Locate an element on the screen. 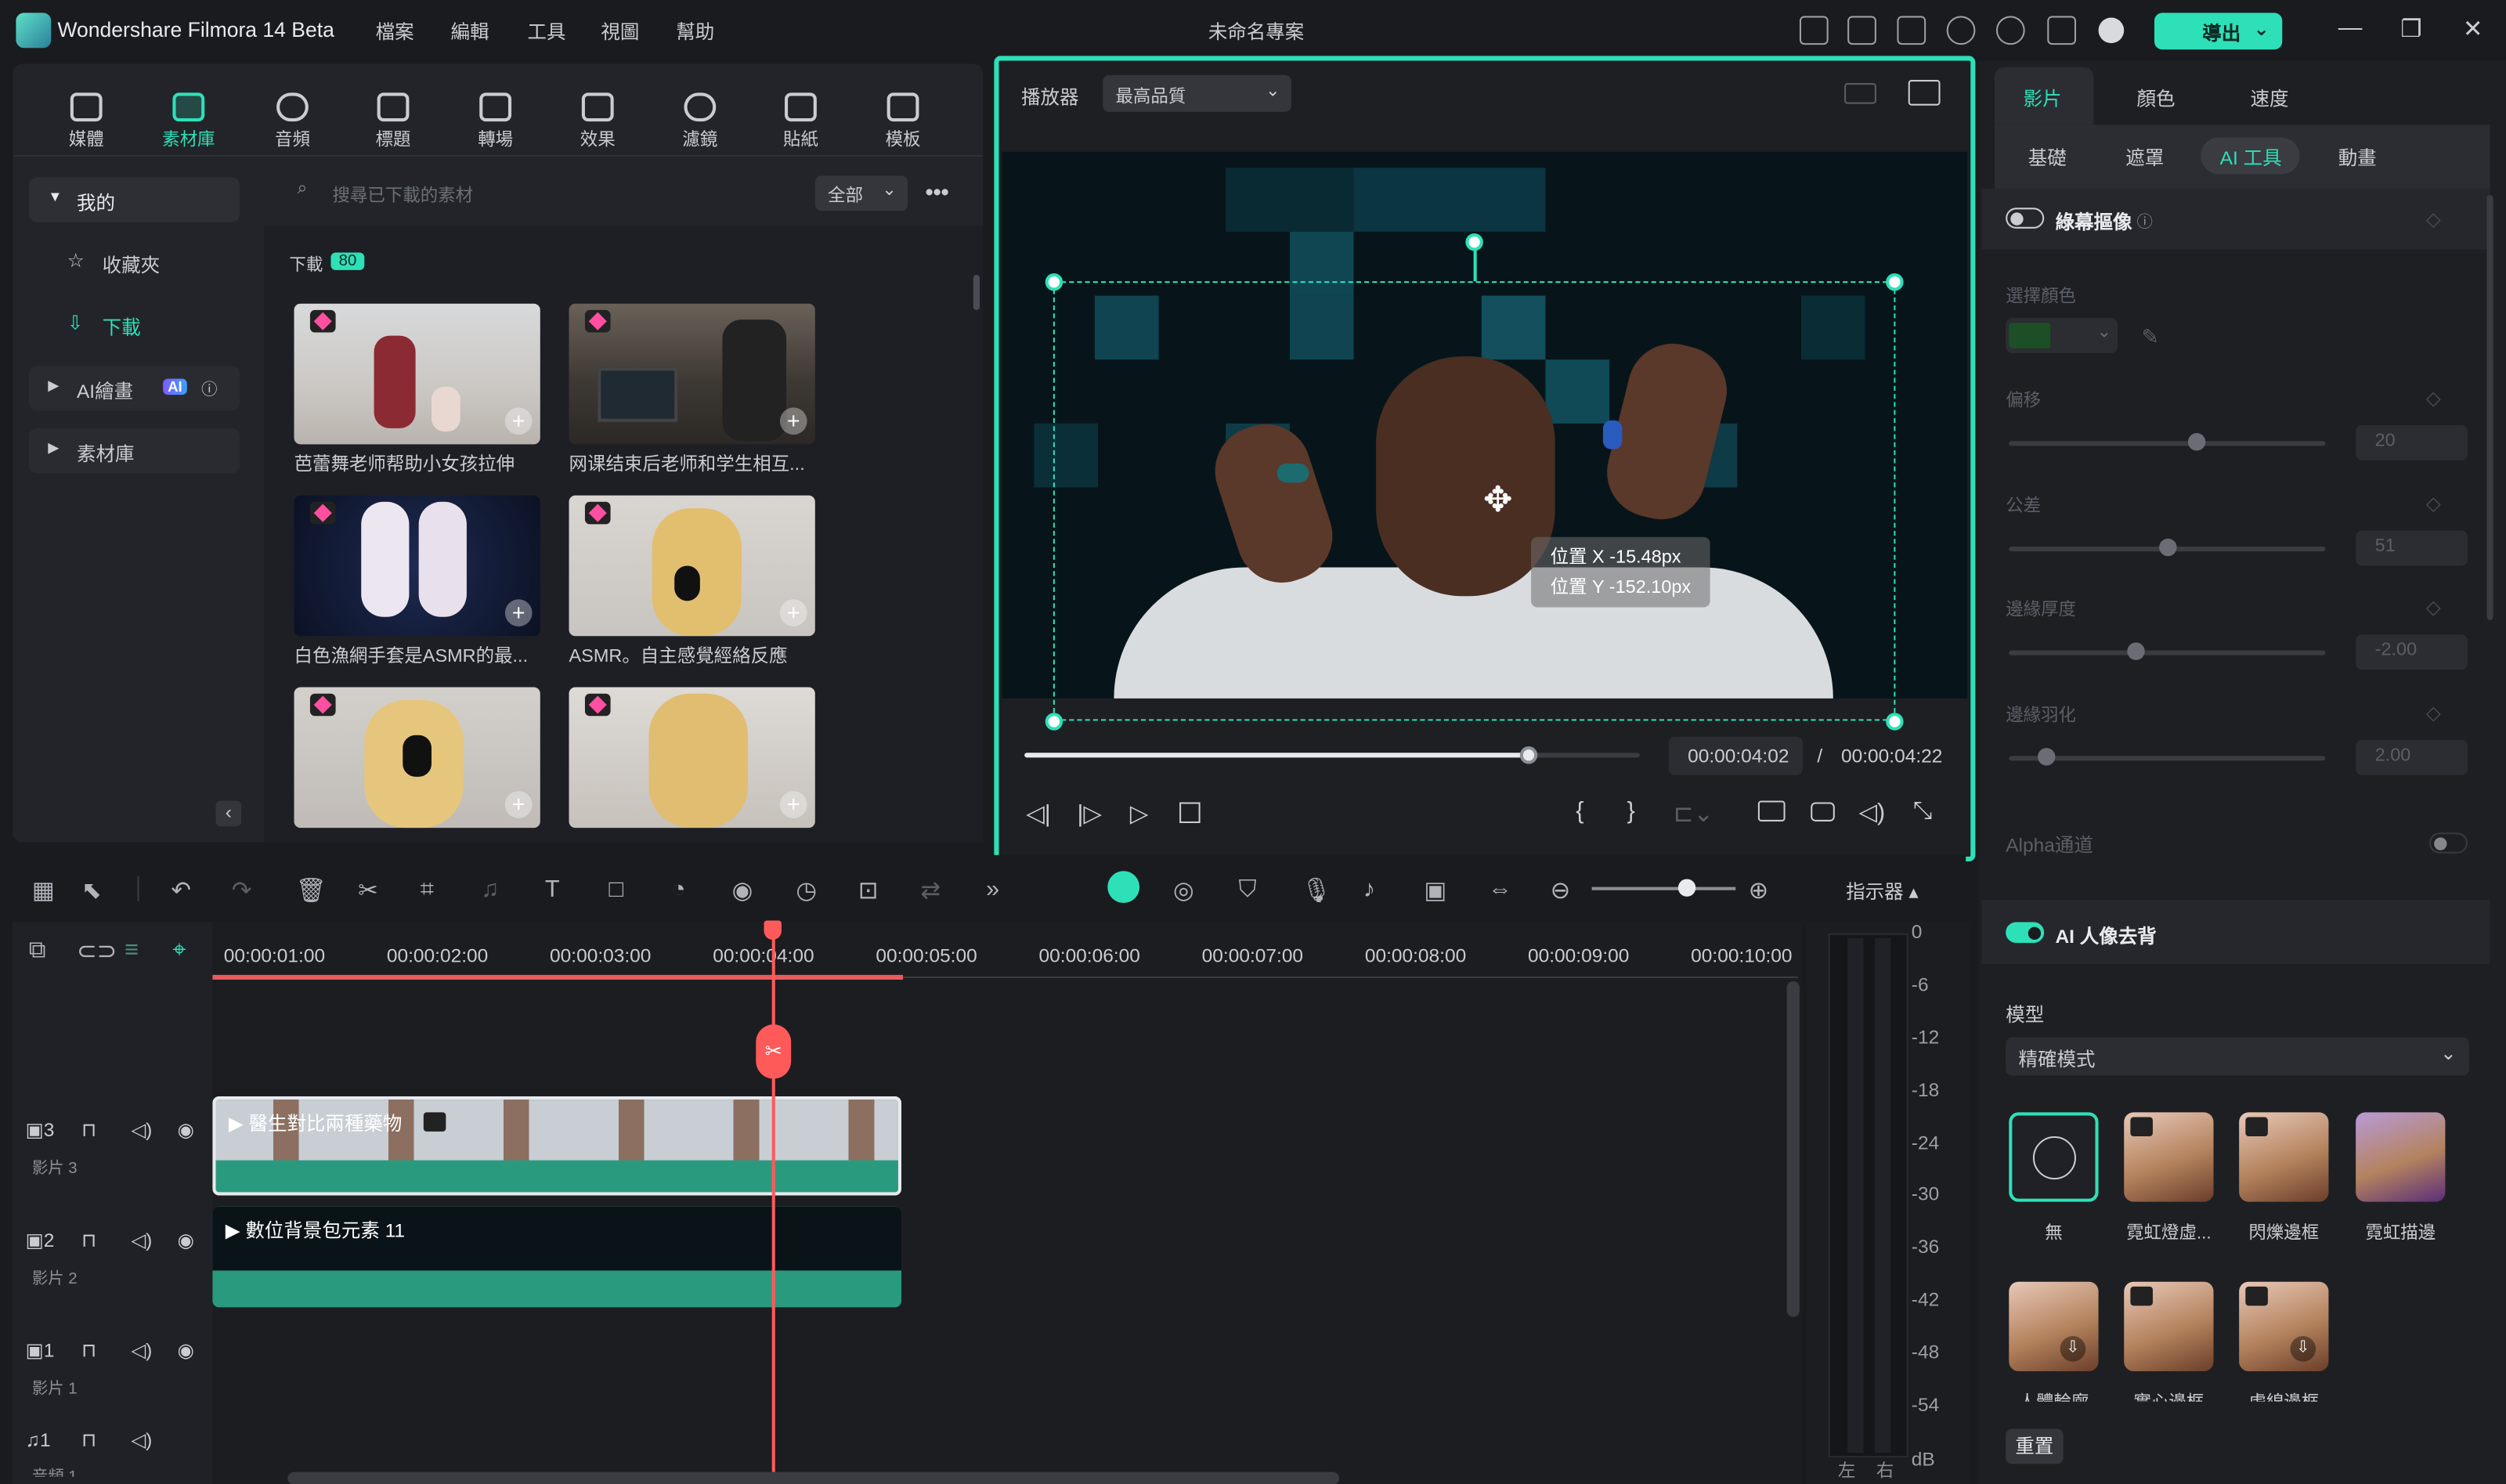  mark-in-icon: { is located at coordinates (1579, 811).